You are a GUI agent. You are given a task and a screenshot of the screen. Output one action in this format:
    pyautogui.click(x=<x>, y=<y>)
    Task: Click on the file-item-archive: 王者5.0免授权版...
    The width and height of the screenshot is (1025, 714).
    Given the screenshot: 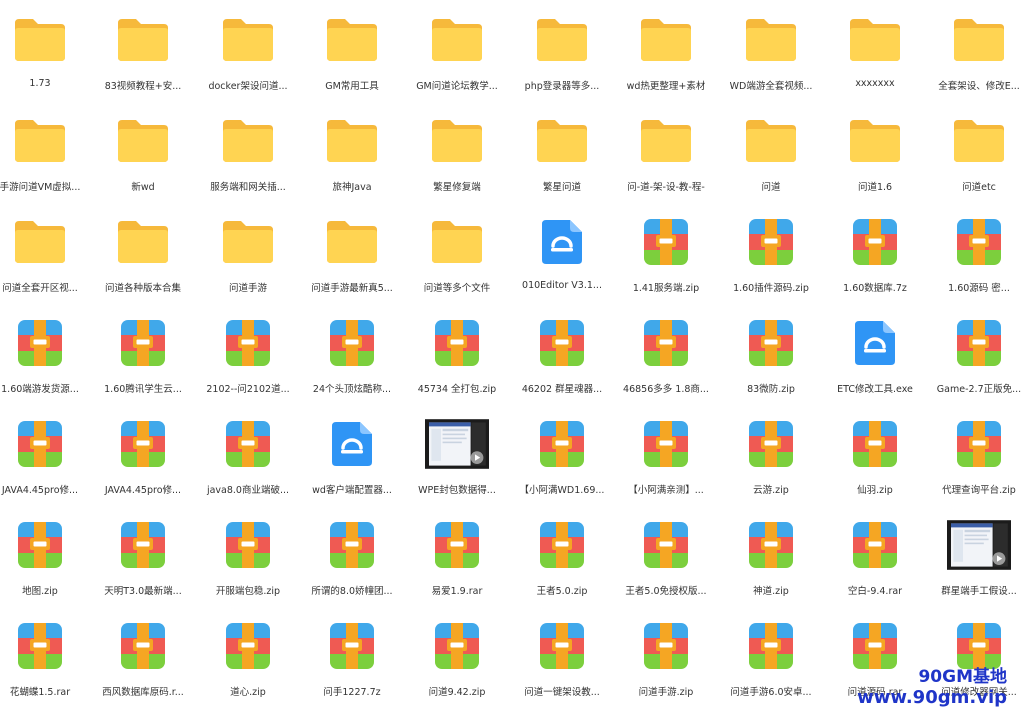 What is the action you would take?
    pyautogui.click(x=666, y=563)
    